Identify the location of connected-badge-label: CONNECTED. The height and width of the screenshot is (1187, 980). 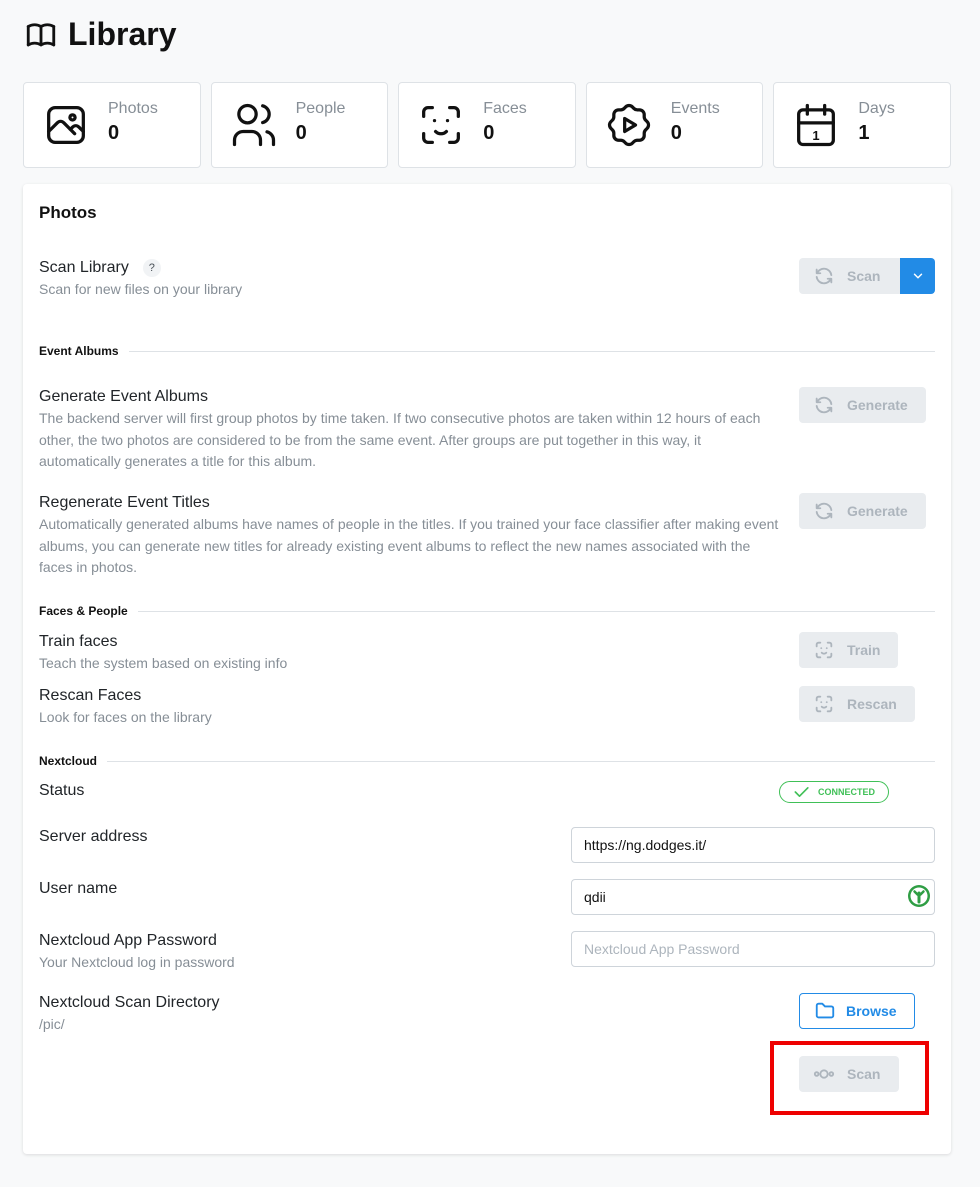
(847, 792).